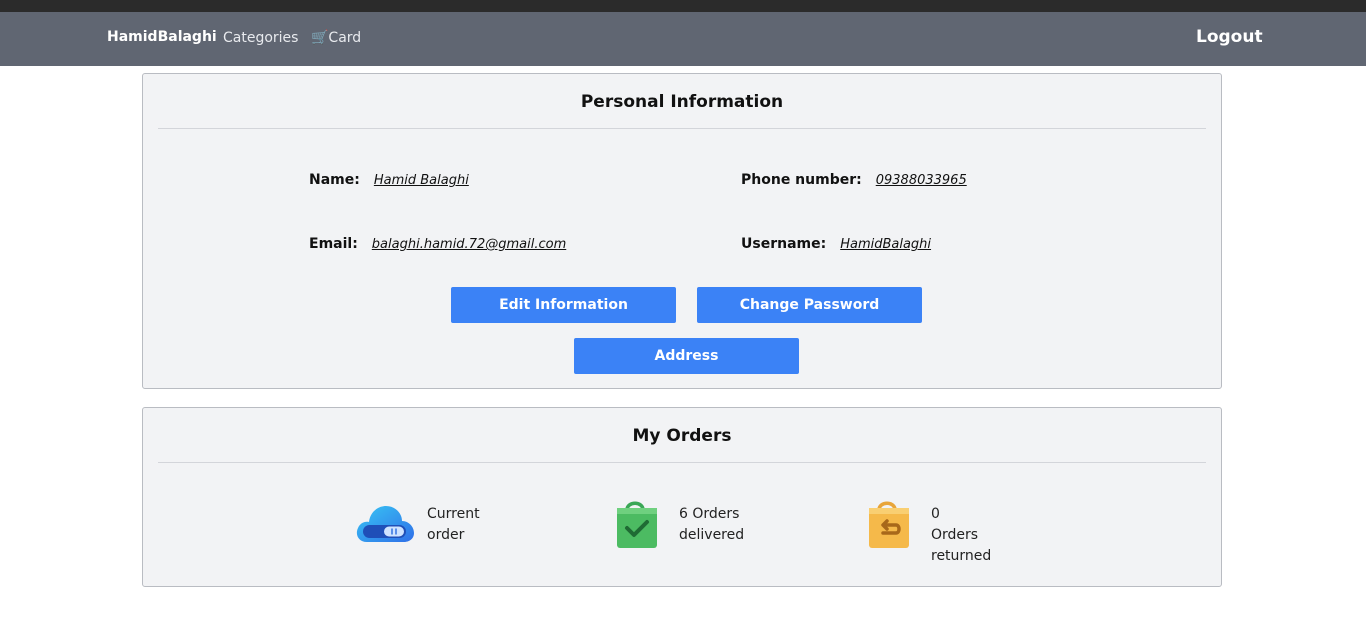  What do you see at coordinates (260, 38) in the screenshot?
I see `nav-categories: Categories` at bounding box center [260, 38].